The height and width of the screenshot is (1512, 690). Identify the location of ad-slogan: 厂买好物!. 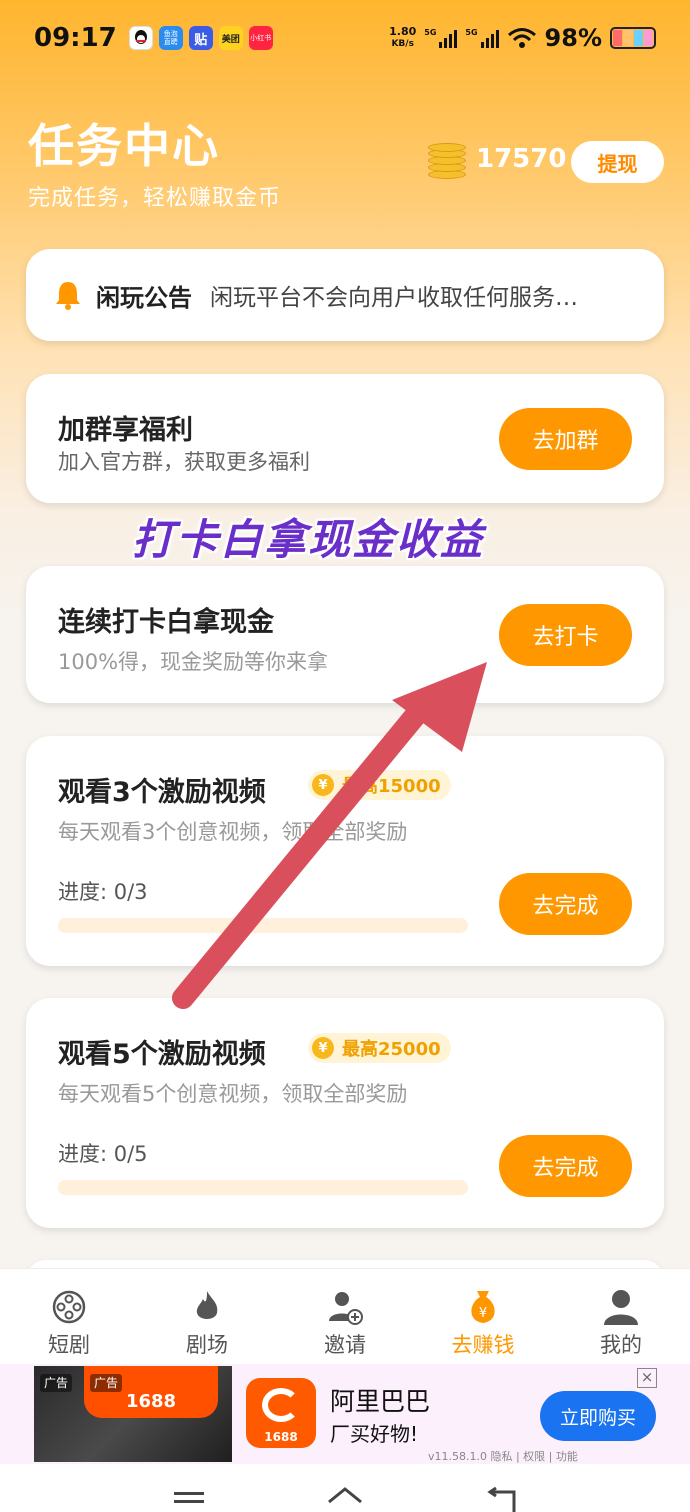
(374, 1434).